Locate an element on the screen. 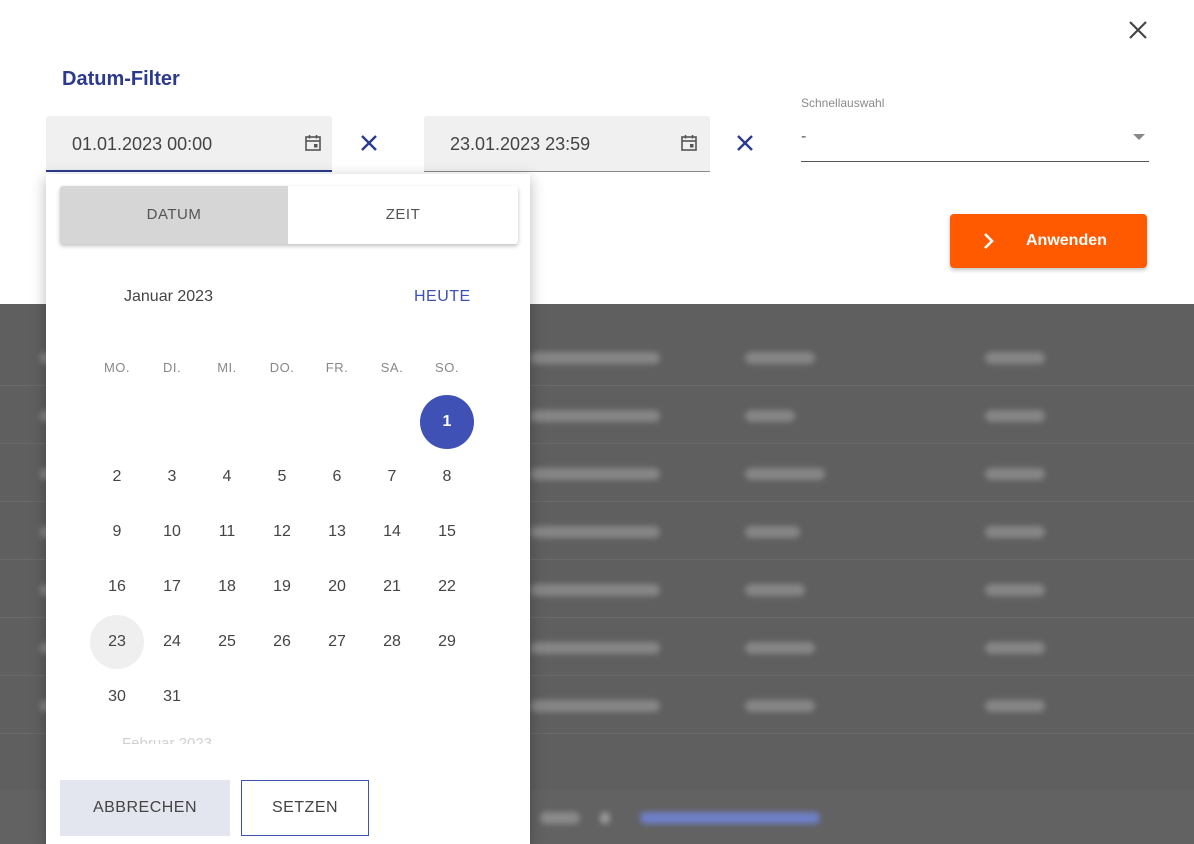  weekday-label: DI. is located at coordinates (172, 367).